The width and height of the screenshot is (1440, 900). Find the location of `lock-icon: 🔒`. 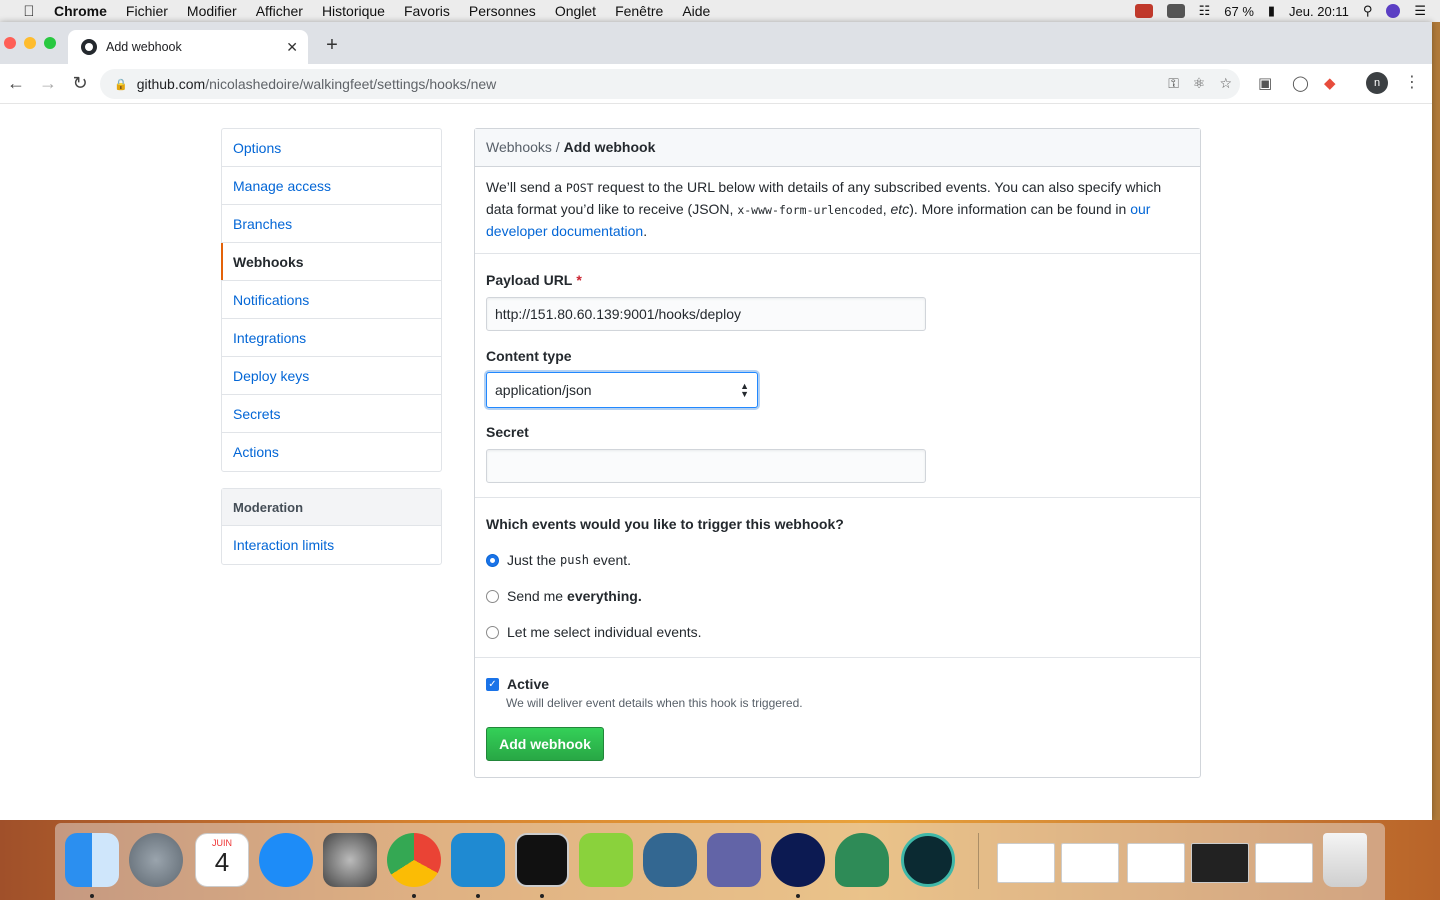

lock-icon: 🔒 is located at coordinates (121, 84).